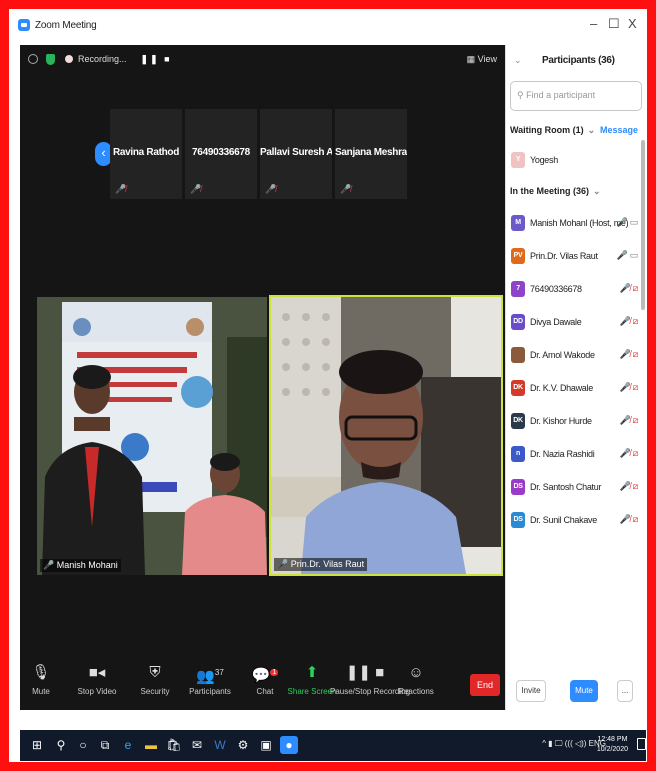 The height and width of the screenshot is (771, 656). What do you see at coordinates (97, 672) in the screenshot?
I see `video-camera-icon: ■◂` at bounding box center [97, 672].